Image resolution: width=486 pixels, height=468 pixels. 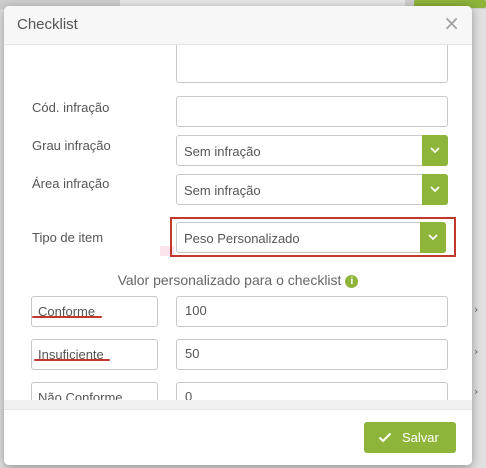 What do you see at coordinates (242, 238) in the screenshot?
I see `tipo-item-value: Peso Personalizado` at bounding box center [242, 238].